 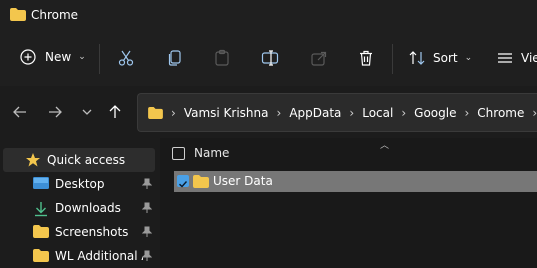 I want to click on sidebar-item-downloads: Downloads, so click(x=79, y=208).